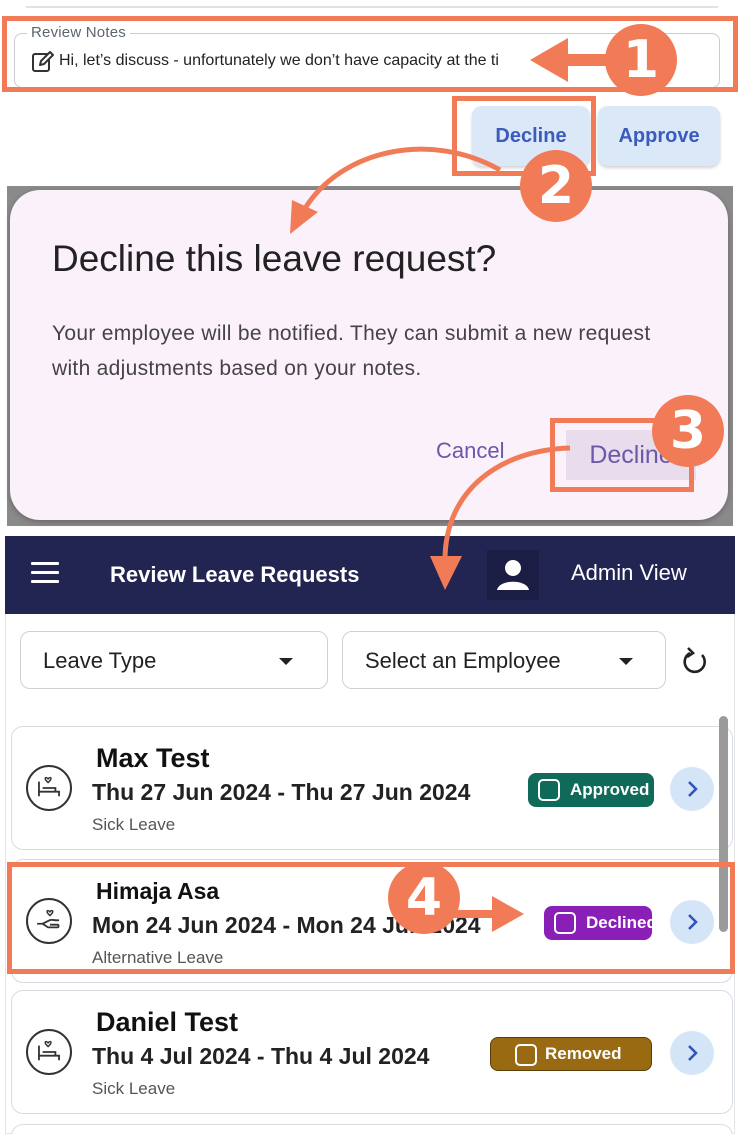  What do you see at coordinates (641, 60) in the screenshot?
I see `step-marker: 1` at bounding box center [641, 60].